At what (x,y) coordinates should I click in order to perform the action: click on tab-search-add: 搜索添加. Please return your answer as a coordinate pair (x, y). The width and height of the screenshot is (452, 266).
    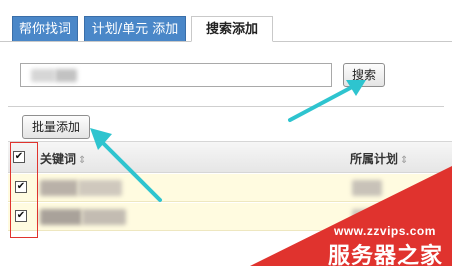
    Looking at the image, I should click on (232, 29).